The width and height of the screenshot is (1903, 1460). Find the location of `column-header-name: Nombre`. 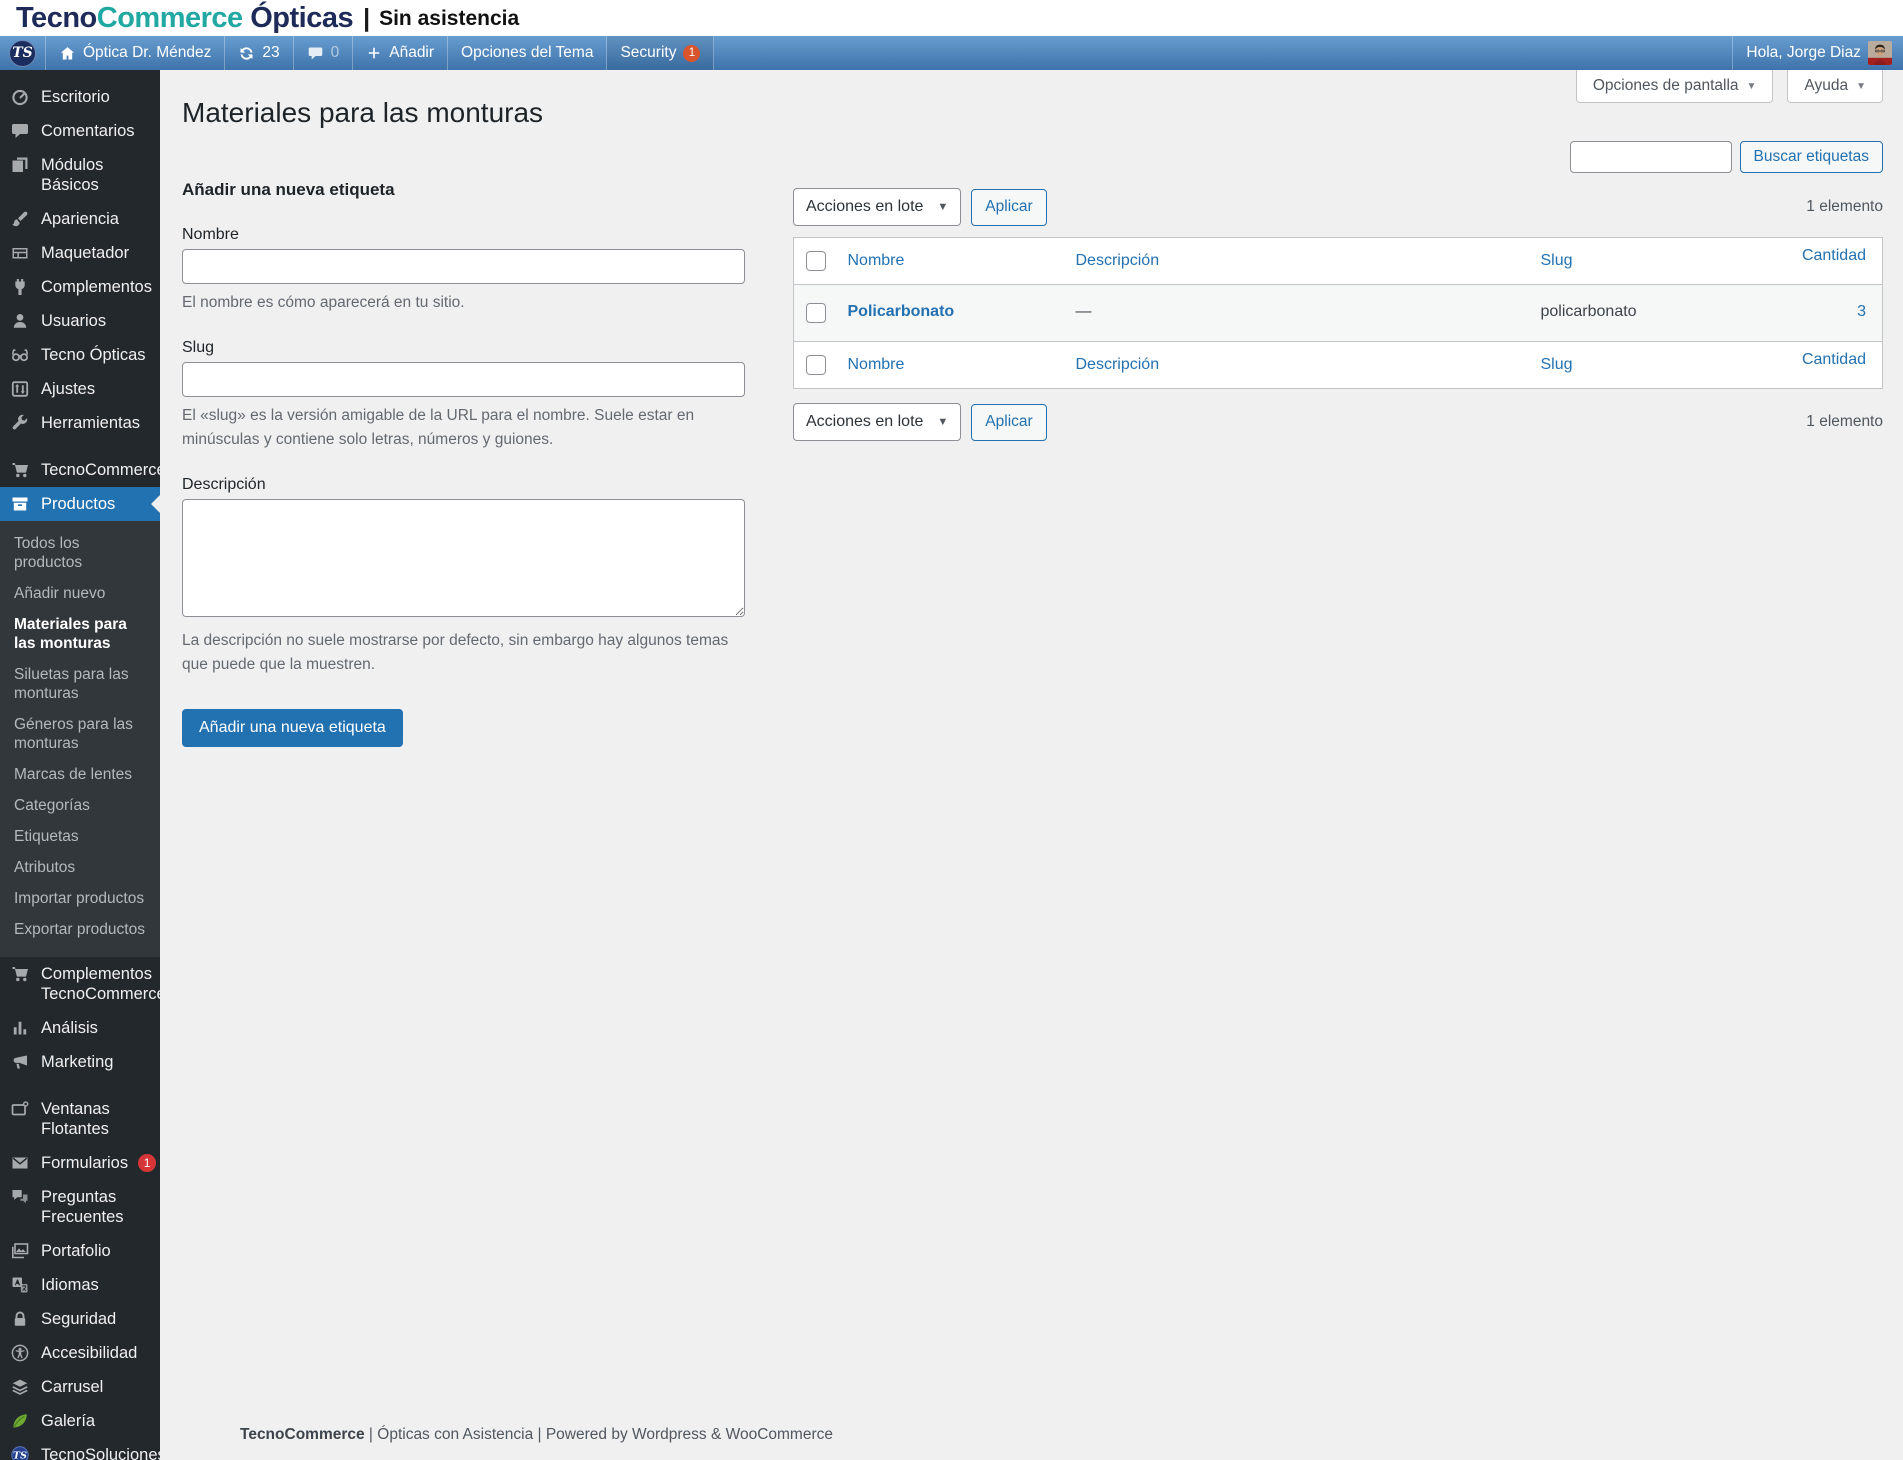

column-header-name: Nombre is located at coordinates (876, 260).